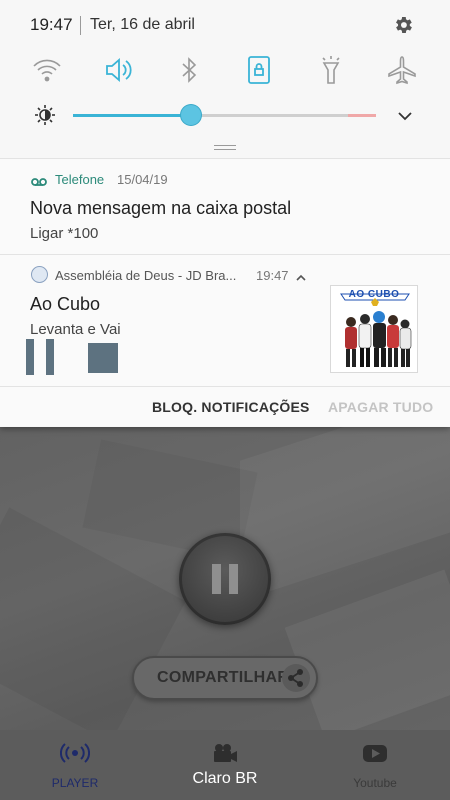  I want to click on notification-app-name: Telefone, so click(80, 179).